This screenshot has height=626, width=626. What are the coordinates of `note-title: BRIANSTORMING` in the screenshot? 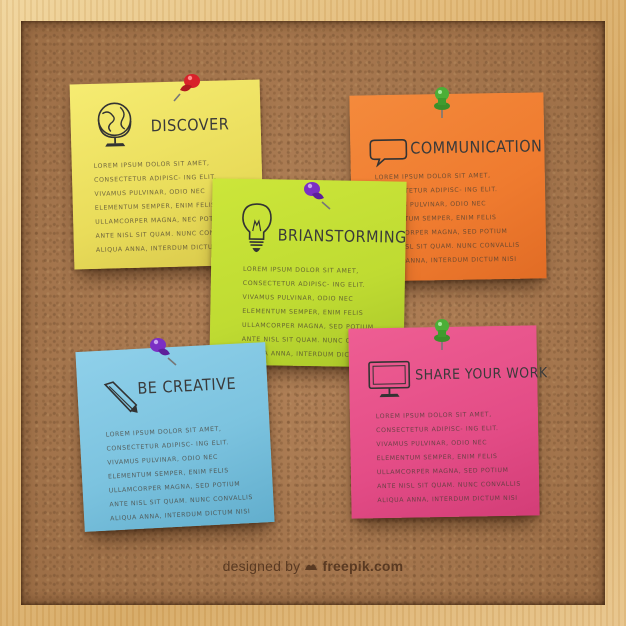 It's located at (342, 236).